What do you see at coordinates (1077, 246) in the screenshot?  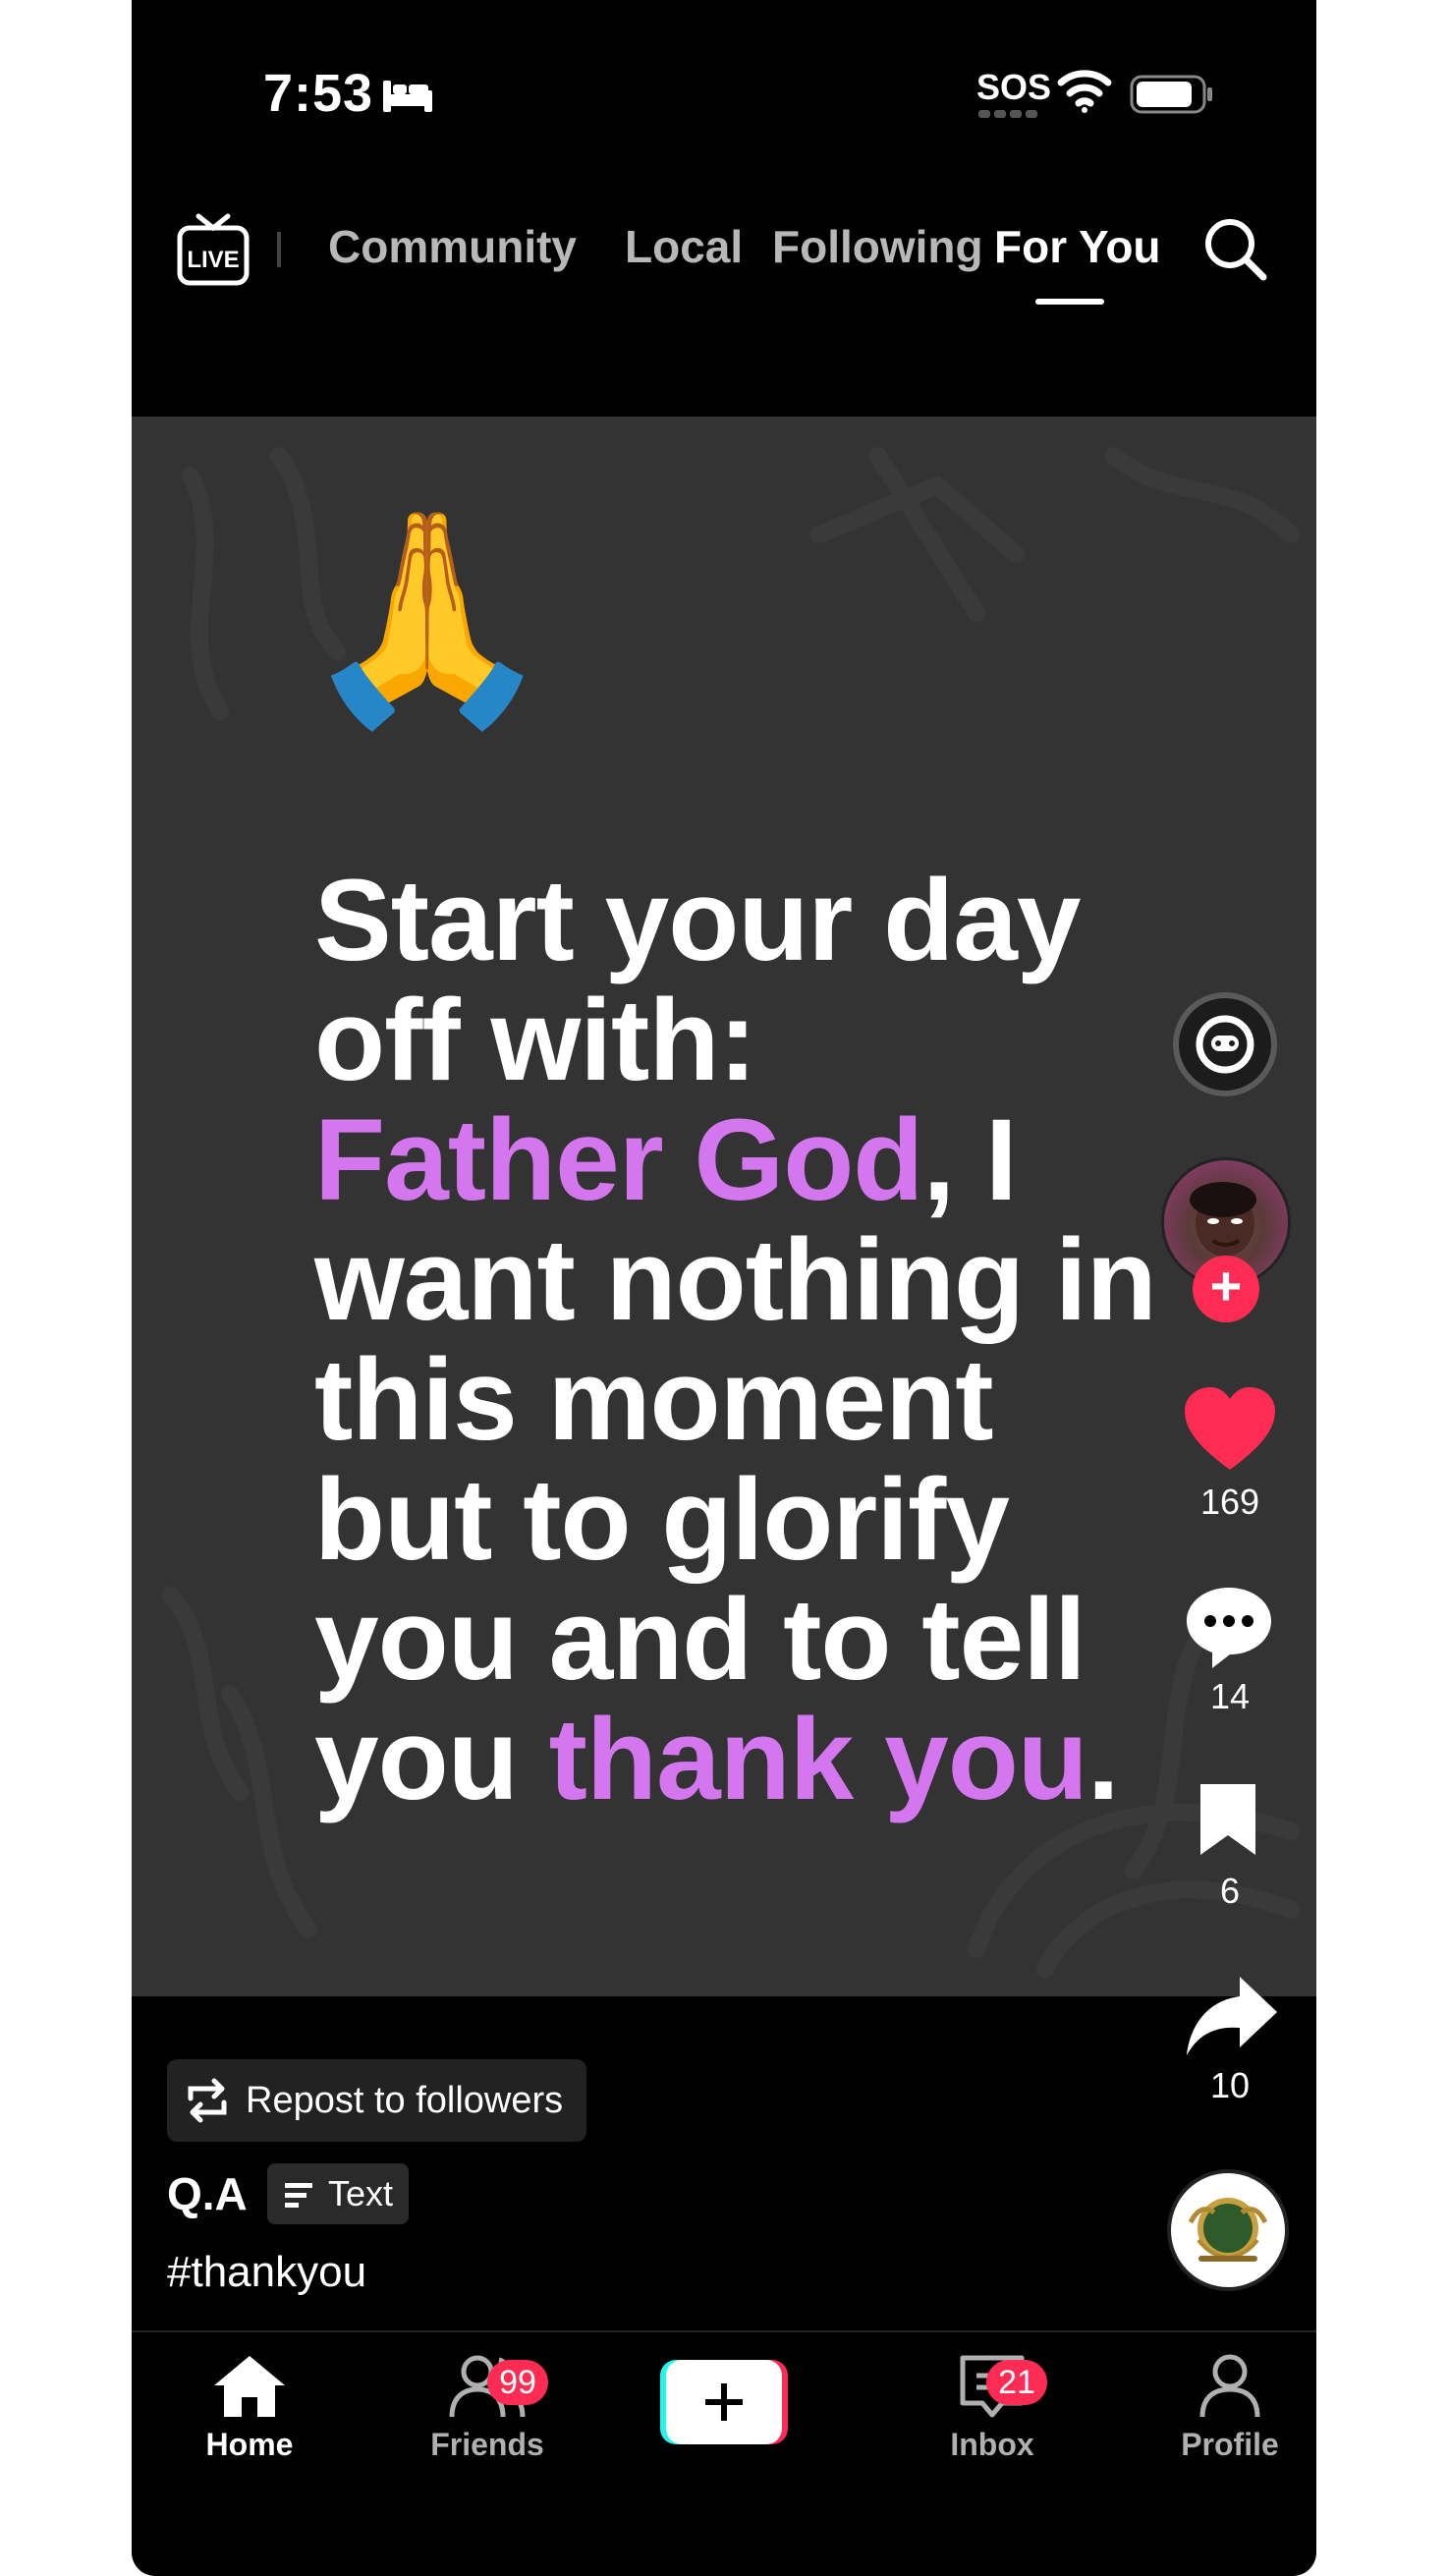 I see `tab-for-you: For You` at bounding box center [1077, 246].